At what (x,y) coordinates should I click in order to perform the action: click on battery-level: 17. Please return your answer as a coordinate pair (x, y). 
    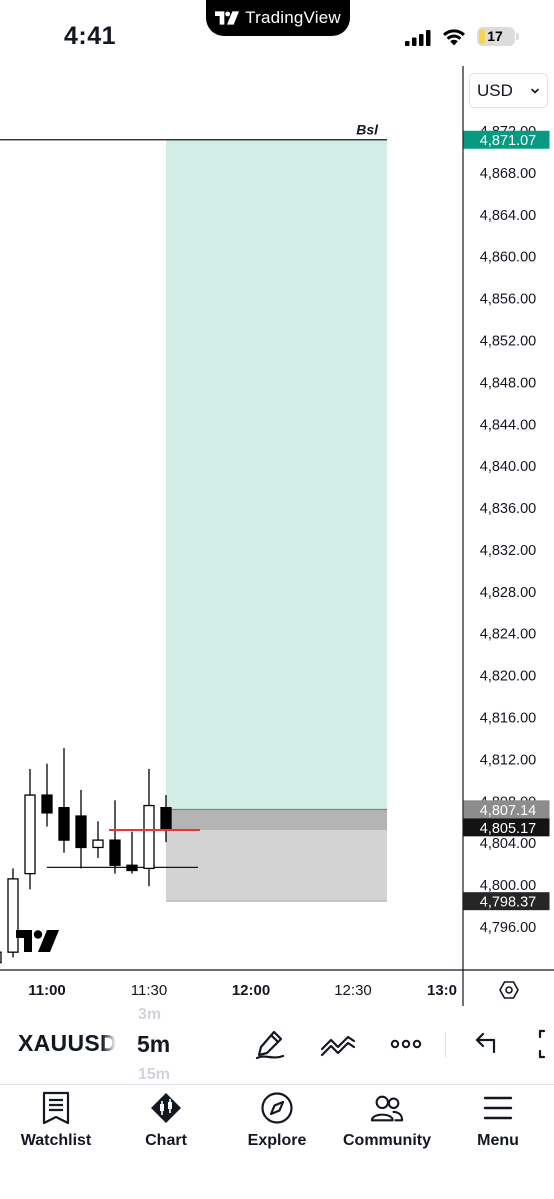
    Looking at the image, I should click on (495, 36).